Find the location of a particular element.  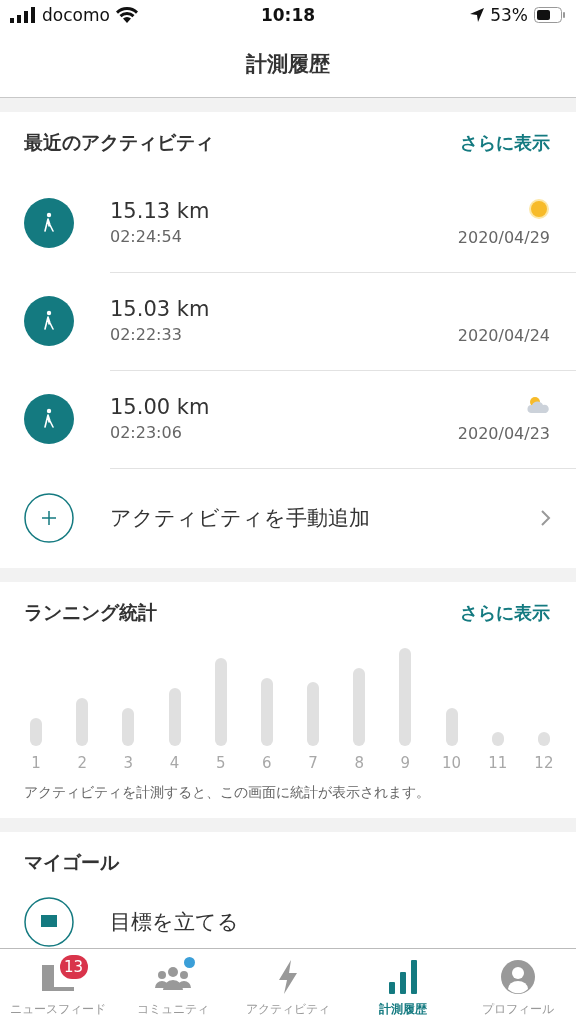

tab-bar-item: 計測履歴 is located at coordinates (403, 986).